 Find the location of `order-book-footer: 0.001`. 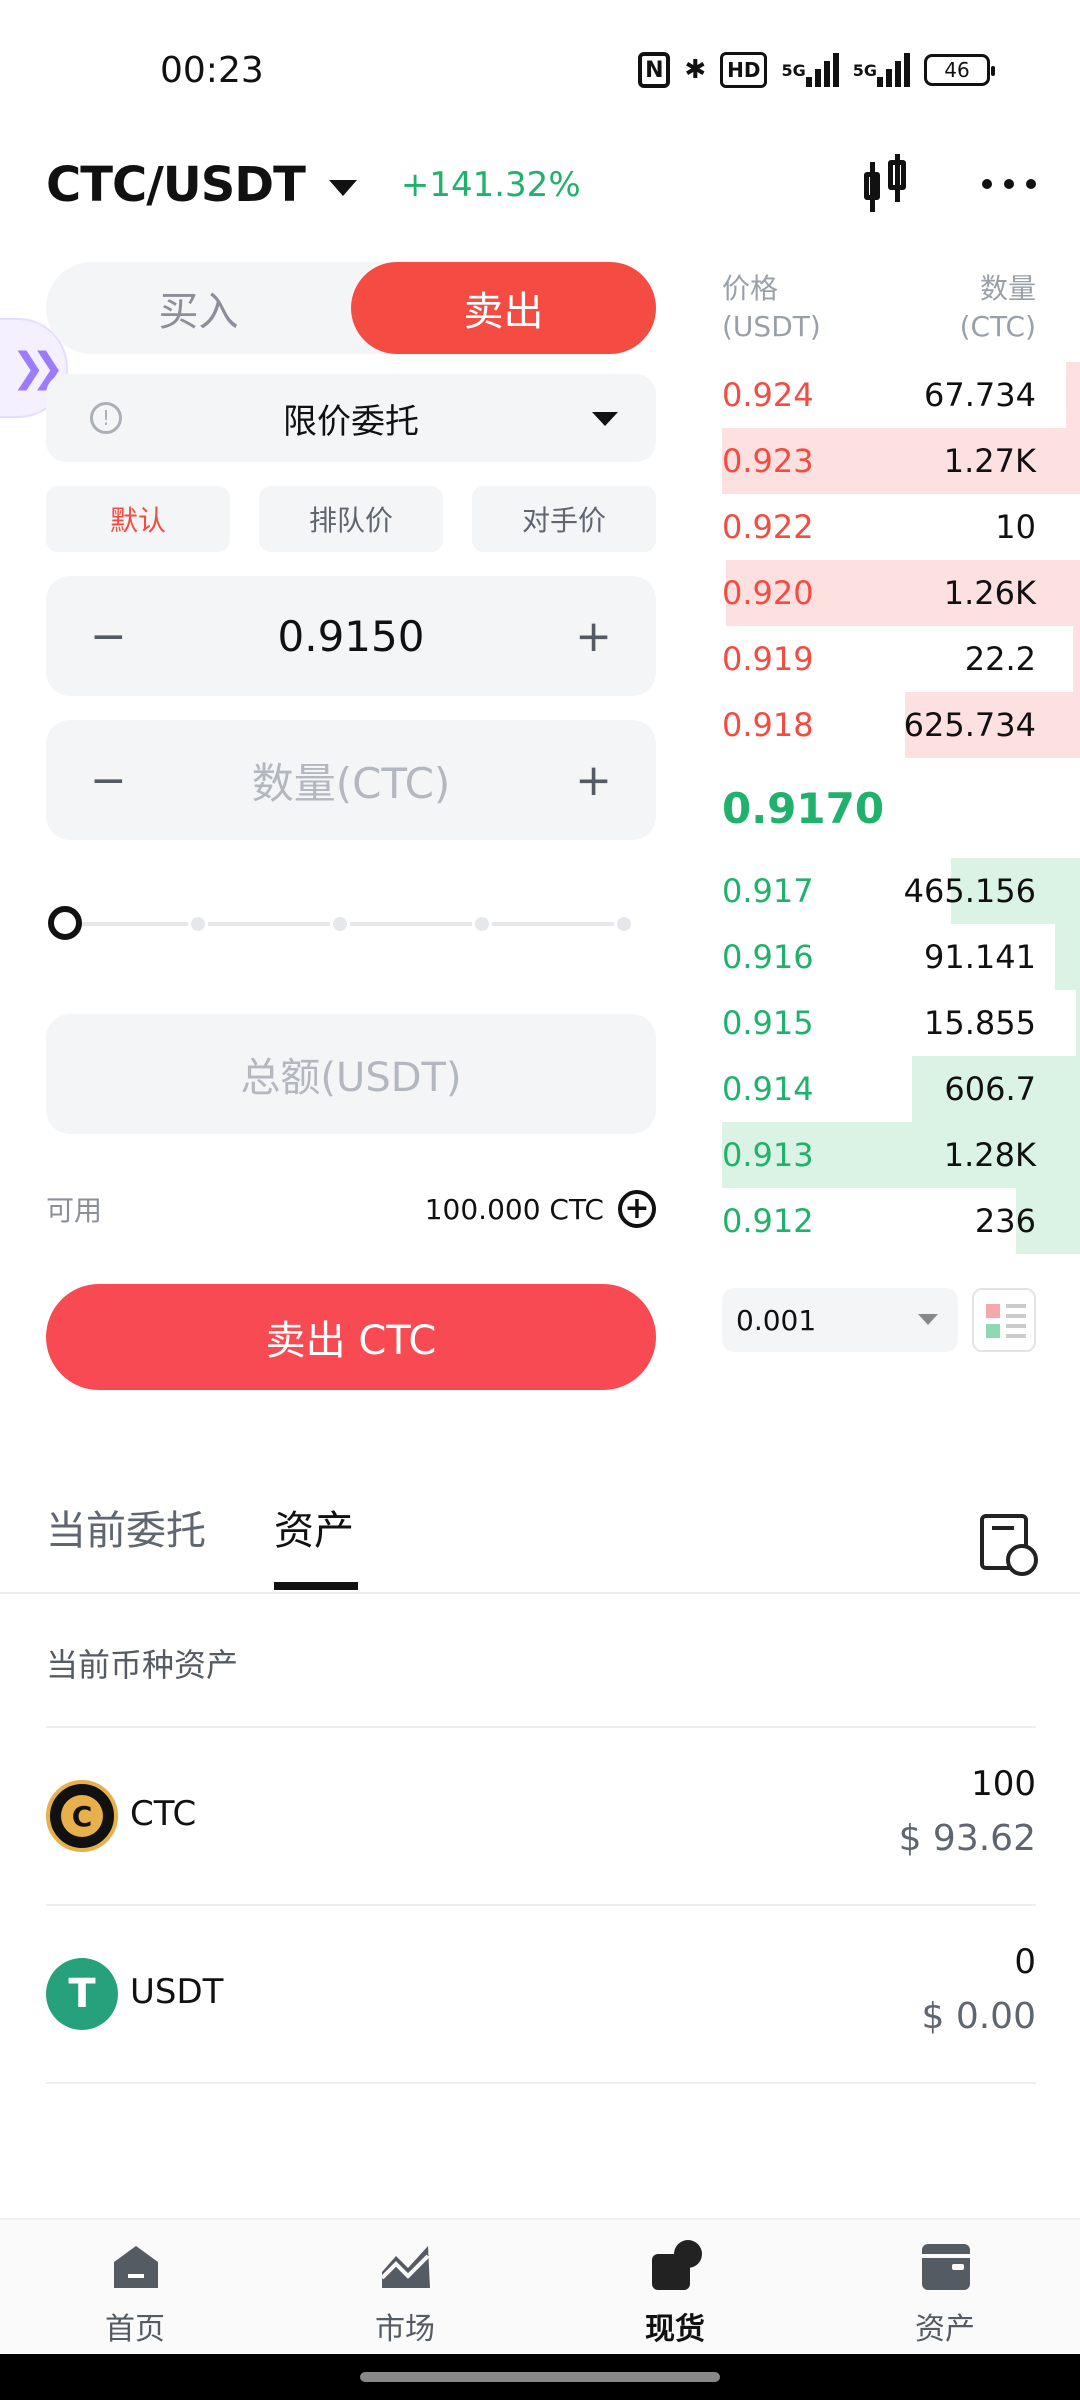

order-book-footer: 0.001 is located at coordinates (901, 1320).